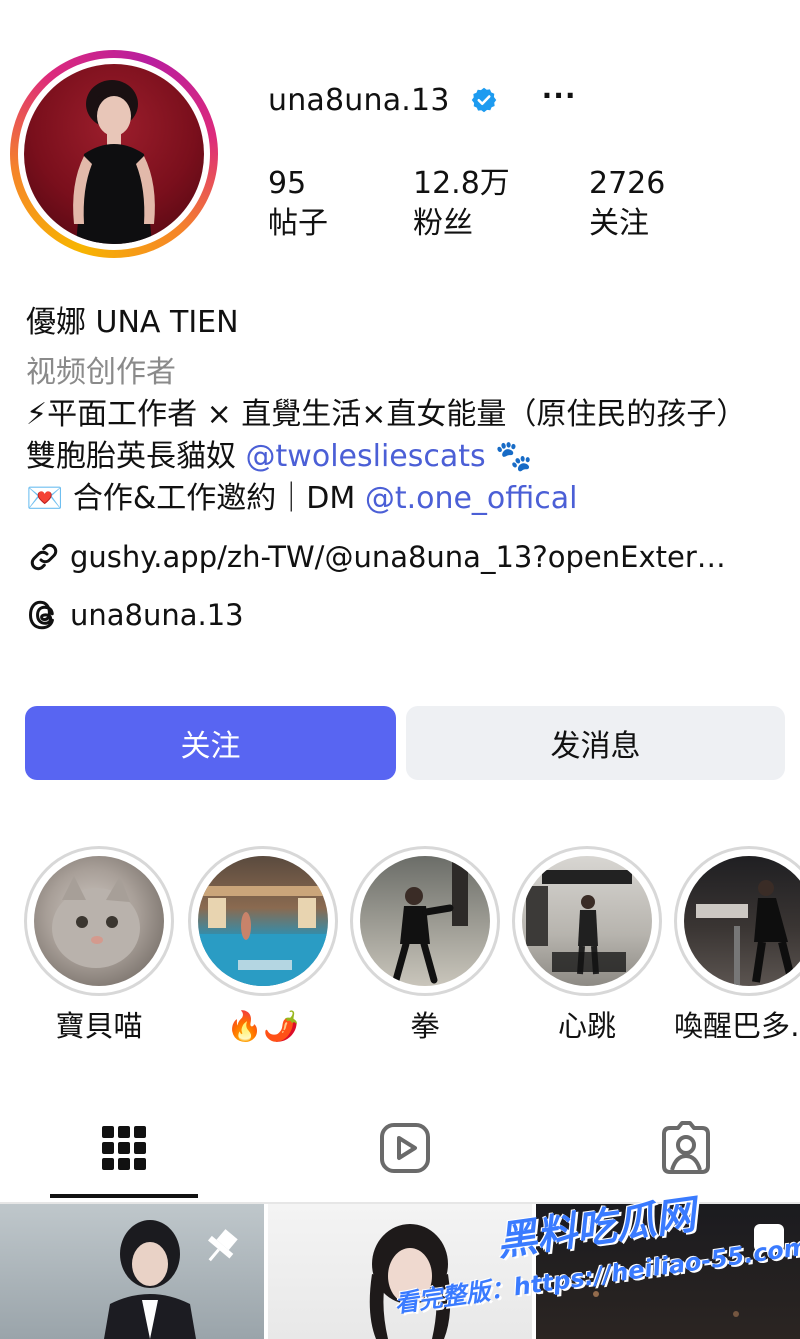  I want to click on highlight-cover-cat, so click(99, 921).